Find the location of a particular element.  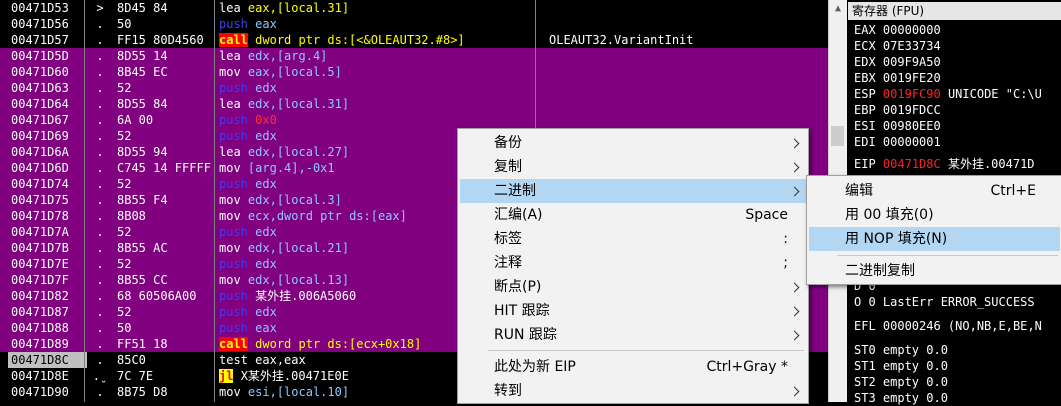

instruction-operands: esi,[local.10] is located at coordinates (298, 392).